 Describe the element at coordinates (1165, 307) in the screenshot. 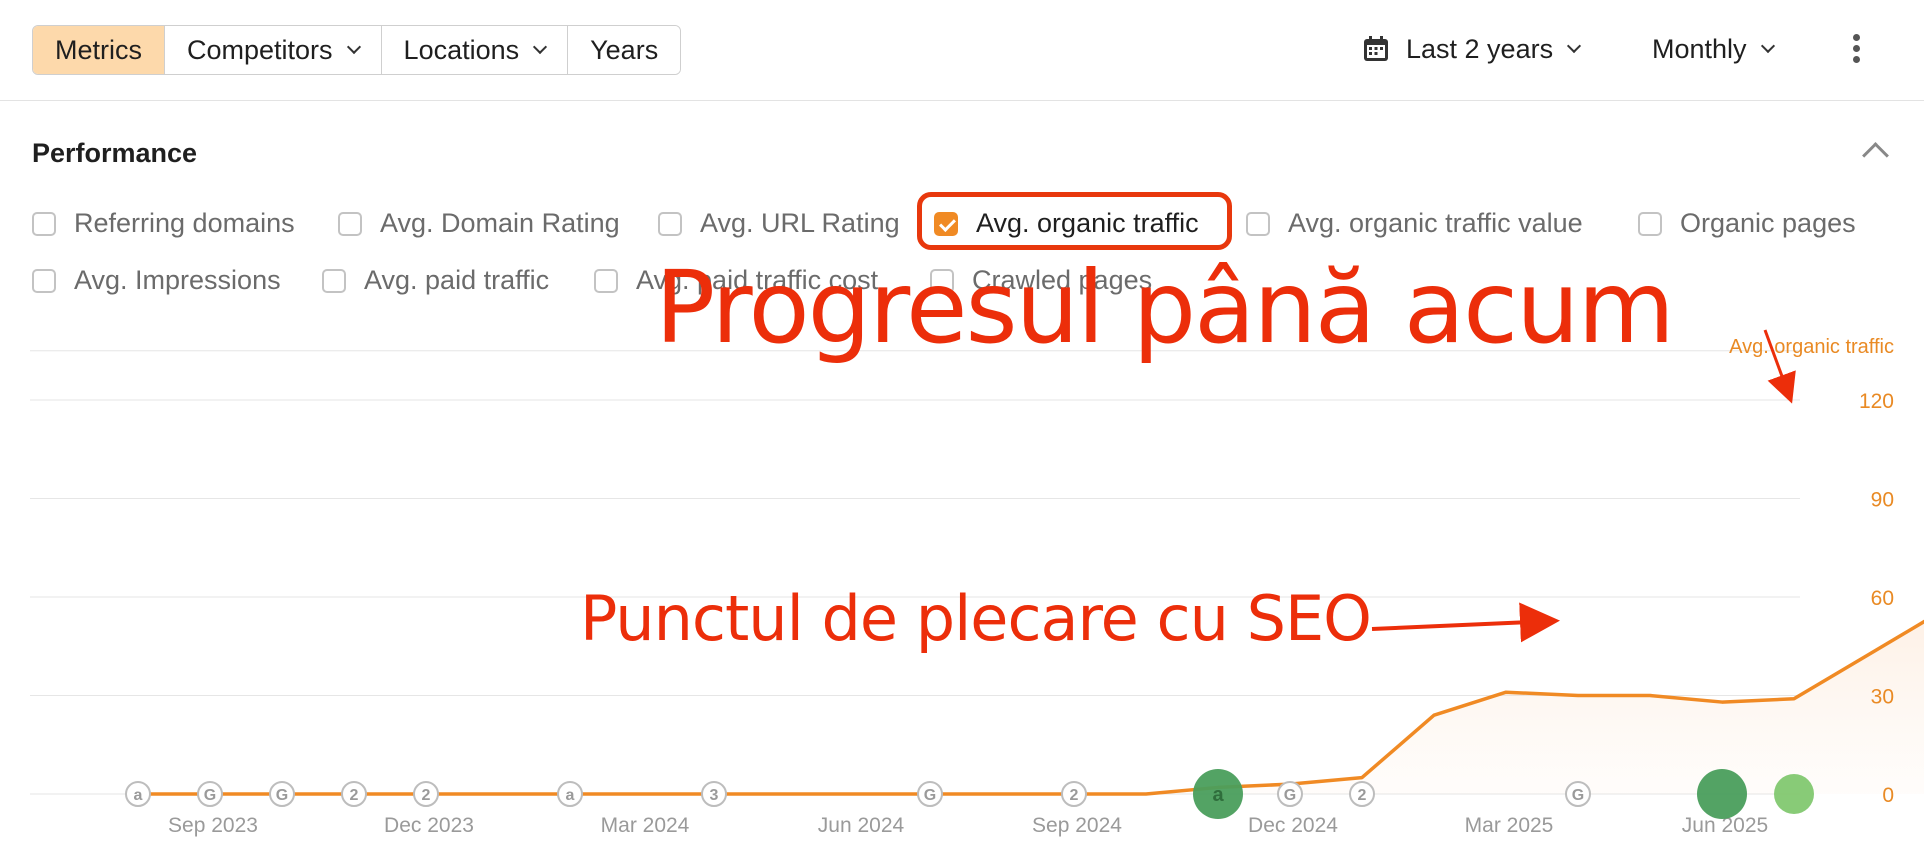

I see `annotation-headline: Progresul până acum` at that location.